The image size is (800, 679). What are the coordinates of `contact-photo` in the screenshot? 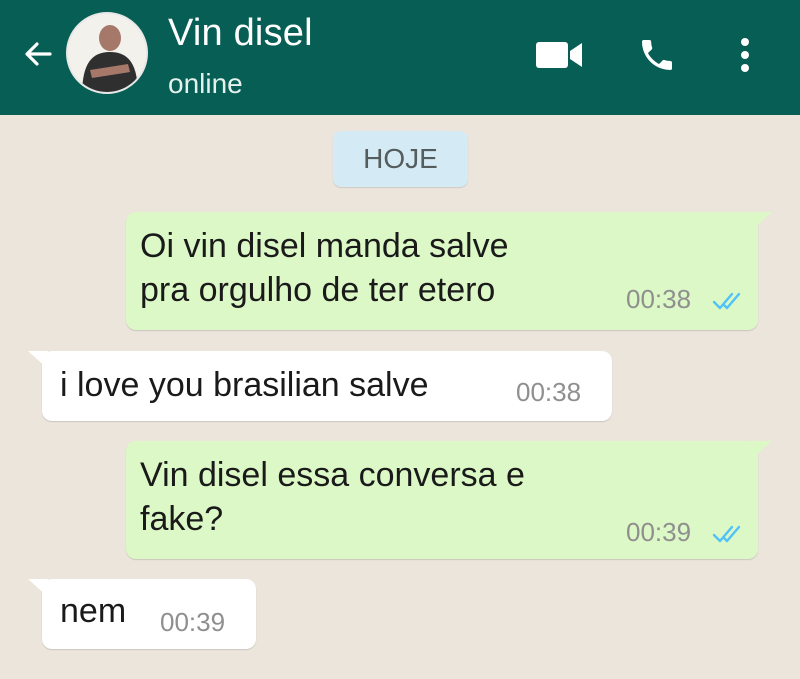 It's located at (107, 53).